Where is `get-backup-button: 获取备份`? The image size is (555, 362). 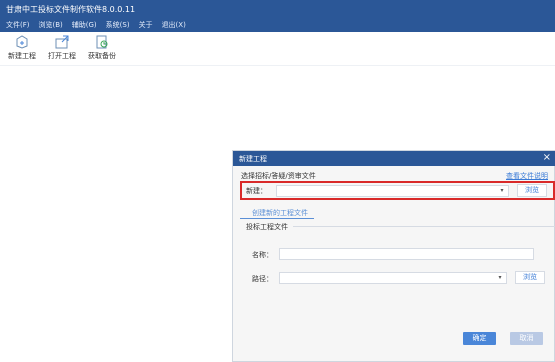 get-backup-button: 获取备份 is located at coordinates (102, 48).